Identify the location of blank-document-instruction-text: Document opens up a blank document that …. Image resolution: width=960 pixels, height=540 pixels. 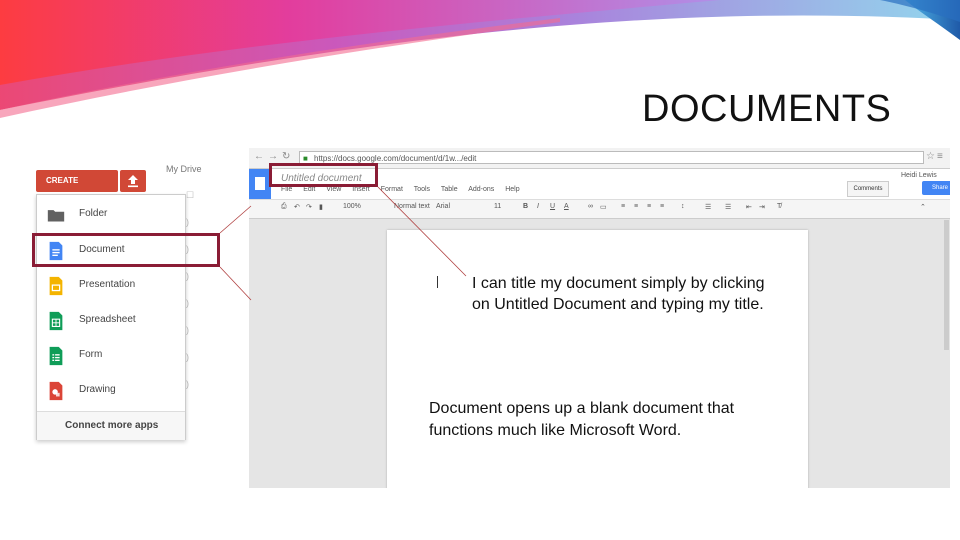
(582, 419).